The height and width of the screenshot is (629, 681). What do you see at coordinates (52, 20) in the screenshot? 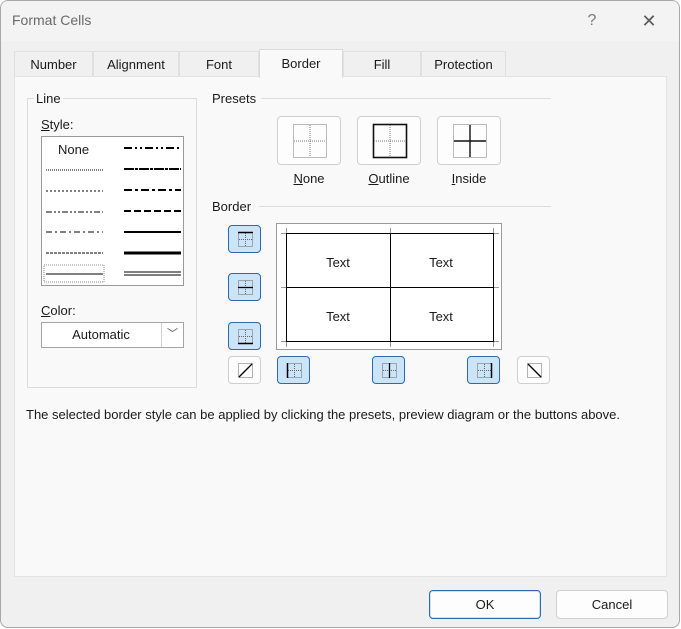
I see `dialog-title: Format Cells` at bounding box center [52, 20].